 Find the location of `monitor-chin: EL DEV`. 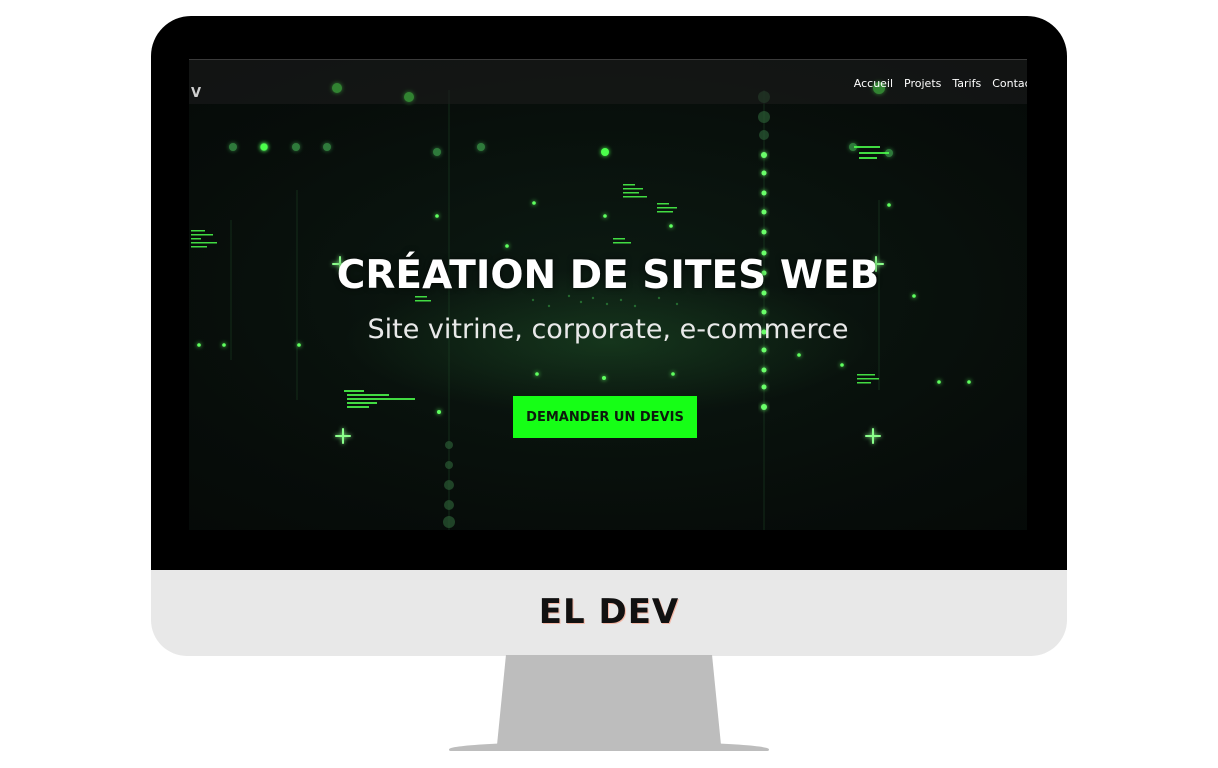

monitor-chin: EL DEV is located at coordinates (609, 613).